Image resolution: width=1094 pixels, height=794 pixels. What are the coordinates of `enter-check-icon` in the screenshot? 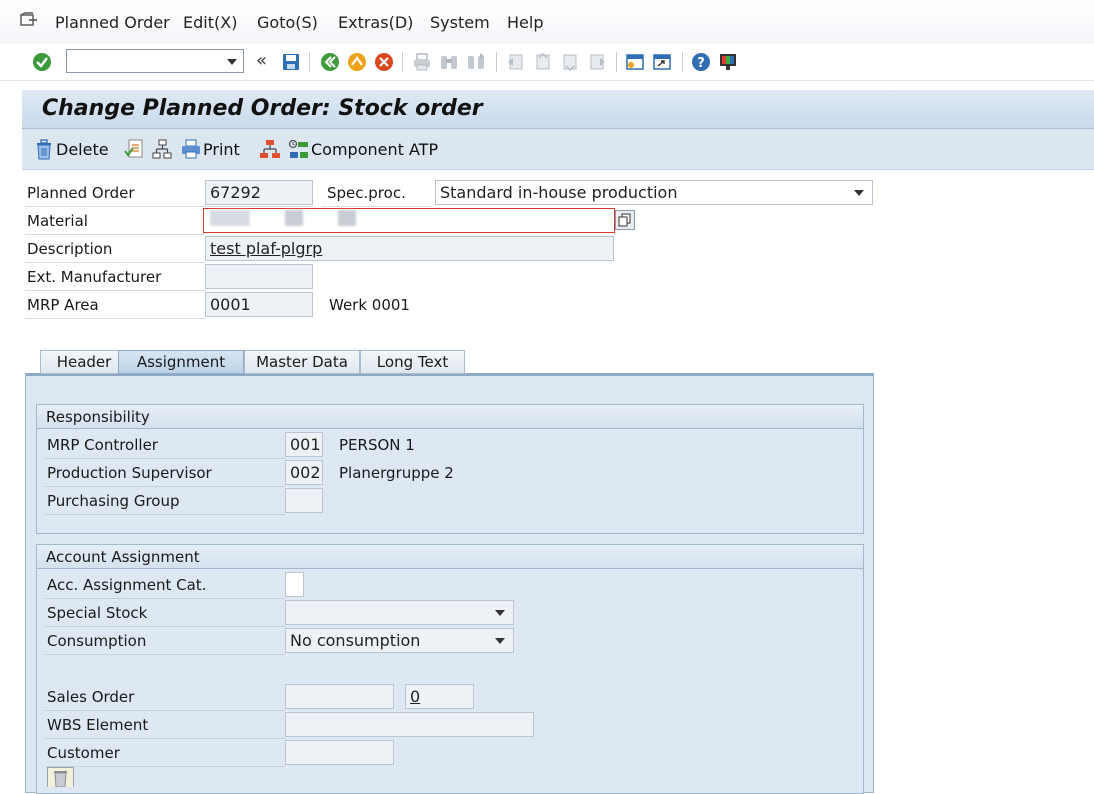 It's located at (42, 62).